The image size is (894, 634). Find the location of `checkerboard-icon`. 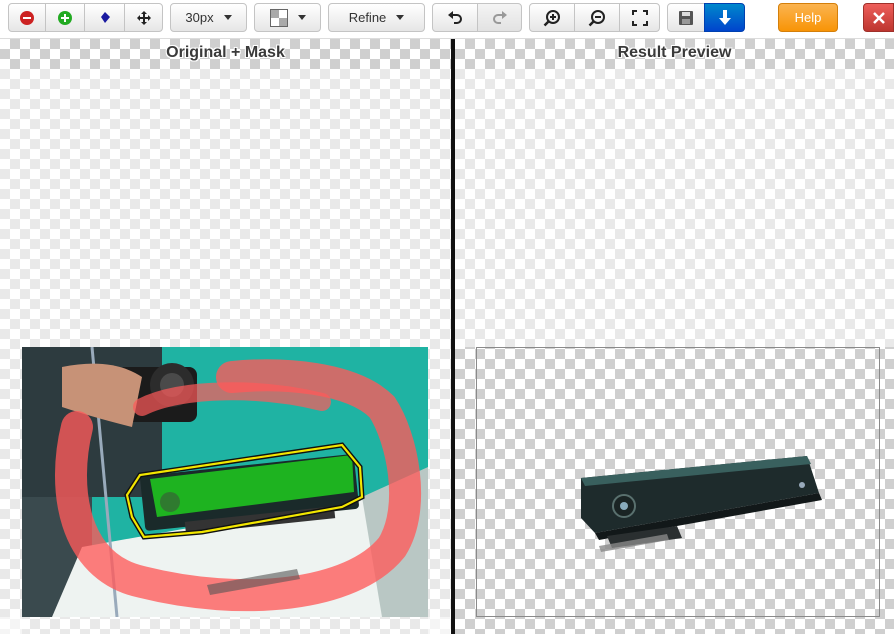

checkerboard-icon is located at coordinates (278, 17).